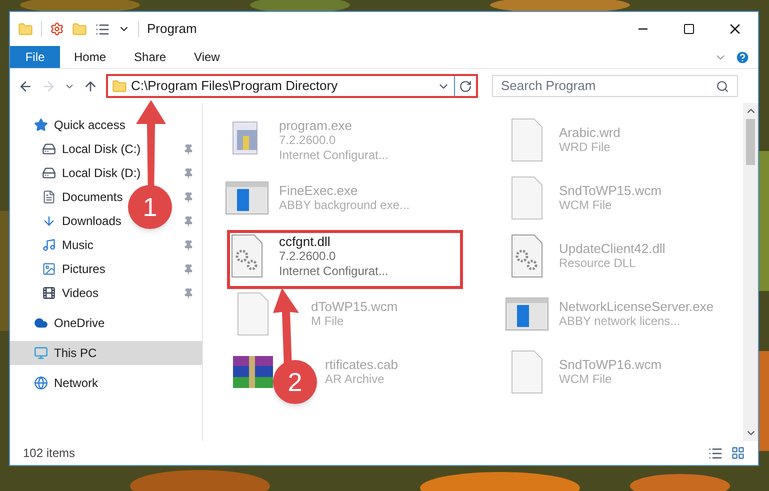 This screenshot has width=769, height=491. What do you see at coordinates (742, 57) in the screenshot?
I see `help-icon` at bounding box center [742, 57].